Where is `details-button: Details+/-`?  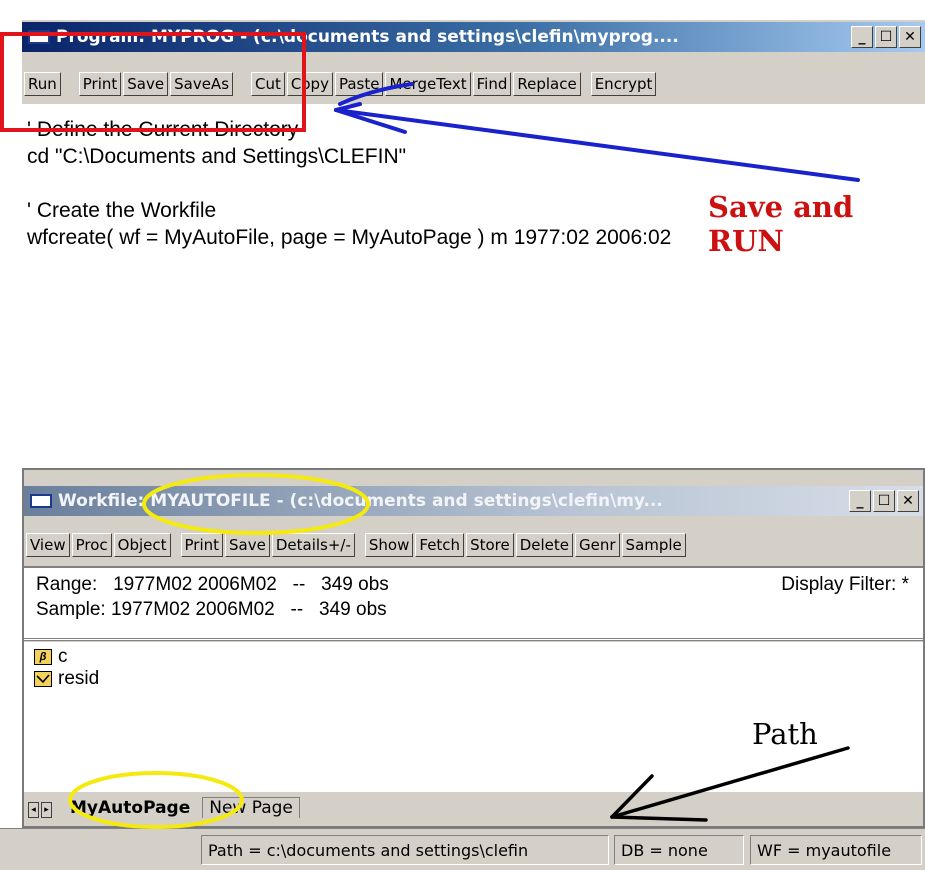
details-button: Details+/- is located at coordinates (313, 545).